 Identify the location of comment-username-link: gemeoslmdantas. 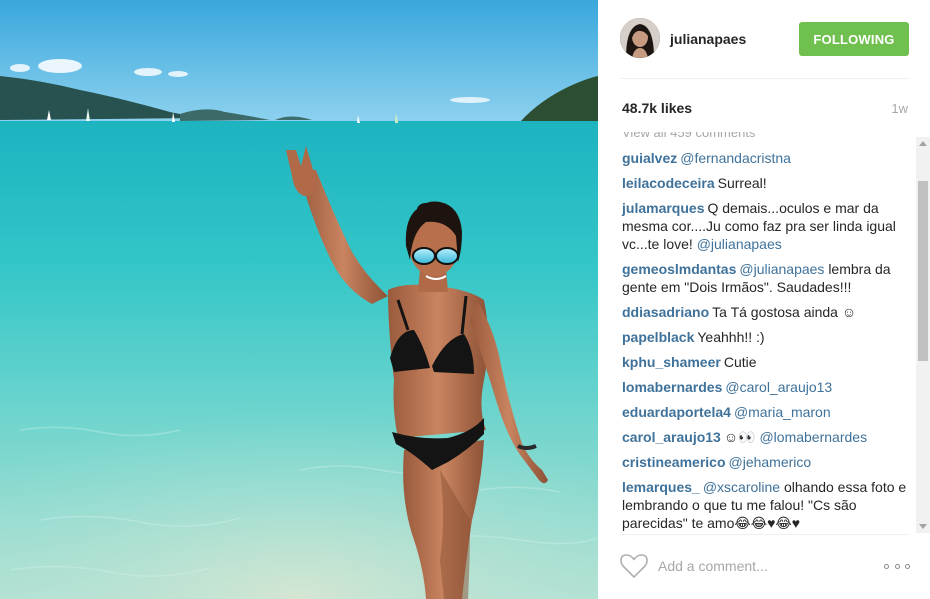
(679, 269).